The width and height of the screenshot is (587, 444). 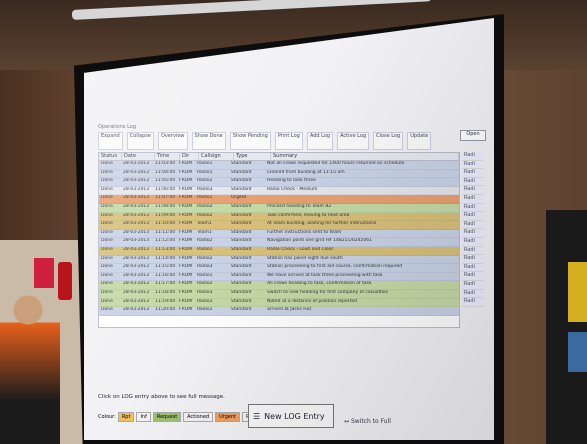 I want to click on toolbar-button: Expand, so click(x=110, y=141).